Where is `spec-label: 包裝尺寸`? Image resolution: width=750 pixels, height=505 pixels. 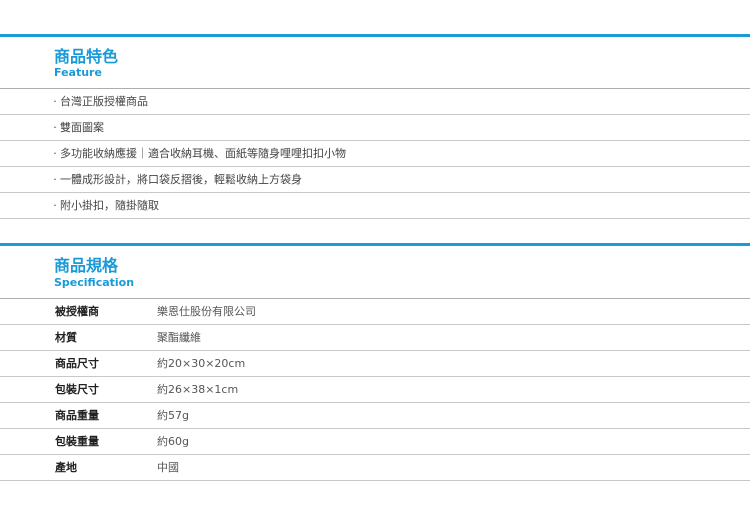 spec-label: 包裝尺寸 is located at coordinates (77, 389).